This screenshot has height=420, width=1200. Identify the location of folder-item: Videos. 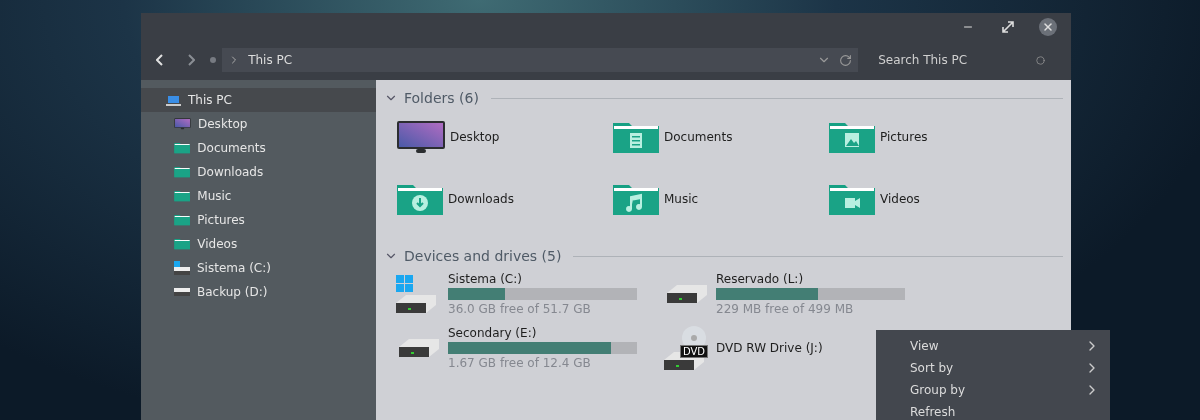
(936, 199).